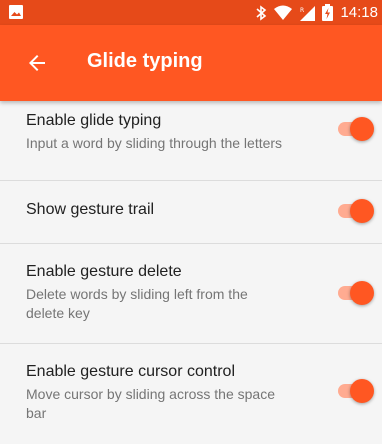 This screenshot has width=382, height=444. I want to click on setting-title: Enable gesture cursor control, so click(130, 371).